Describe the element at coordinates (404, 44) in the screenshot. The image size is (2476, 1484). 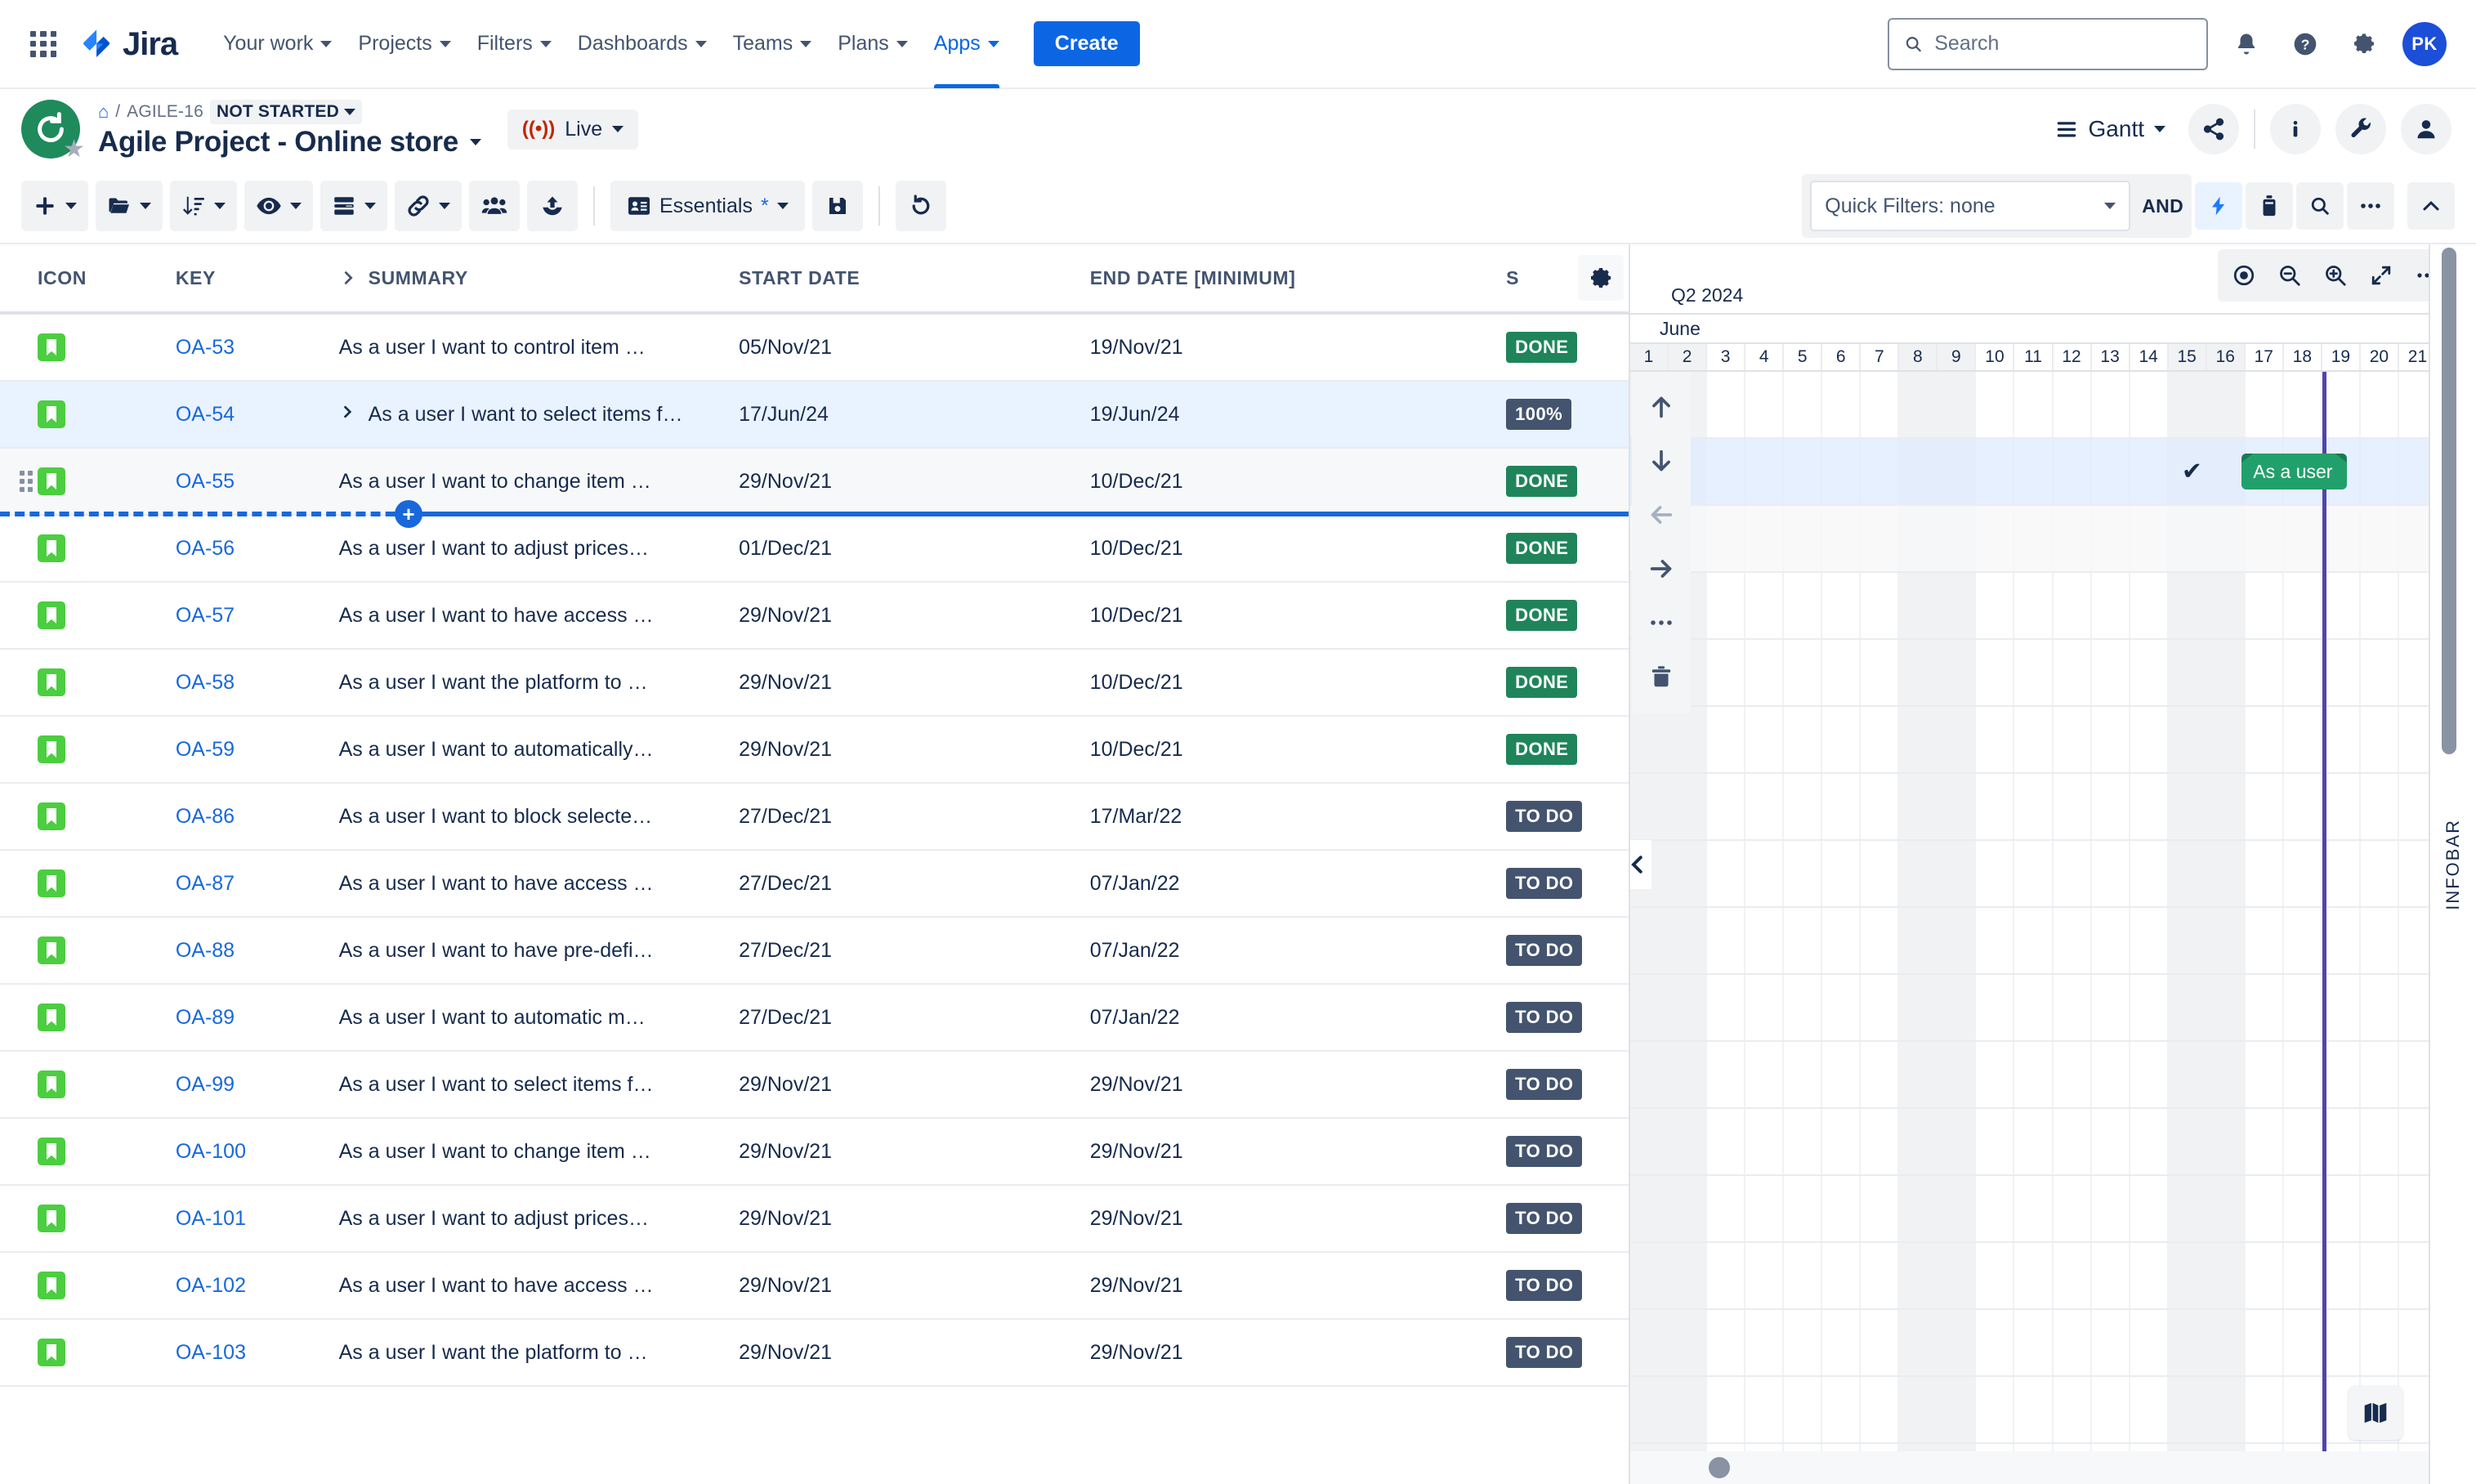
I see `nav-item-projects: Projects` at that location.